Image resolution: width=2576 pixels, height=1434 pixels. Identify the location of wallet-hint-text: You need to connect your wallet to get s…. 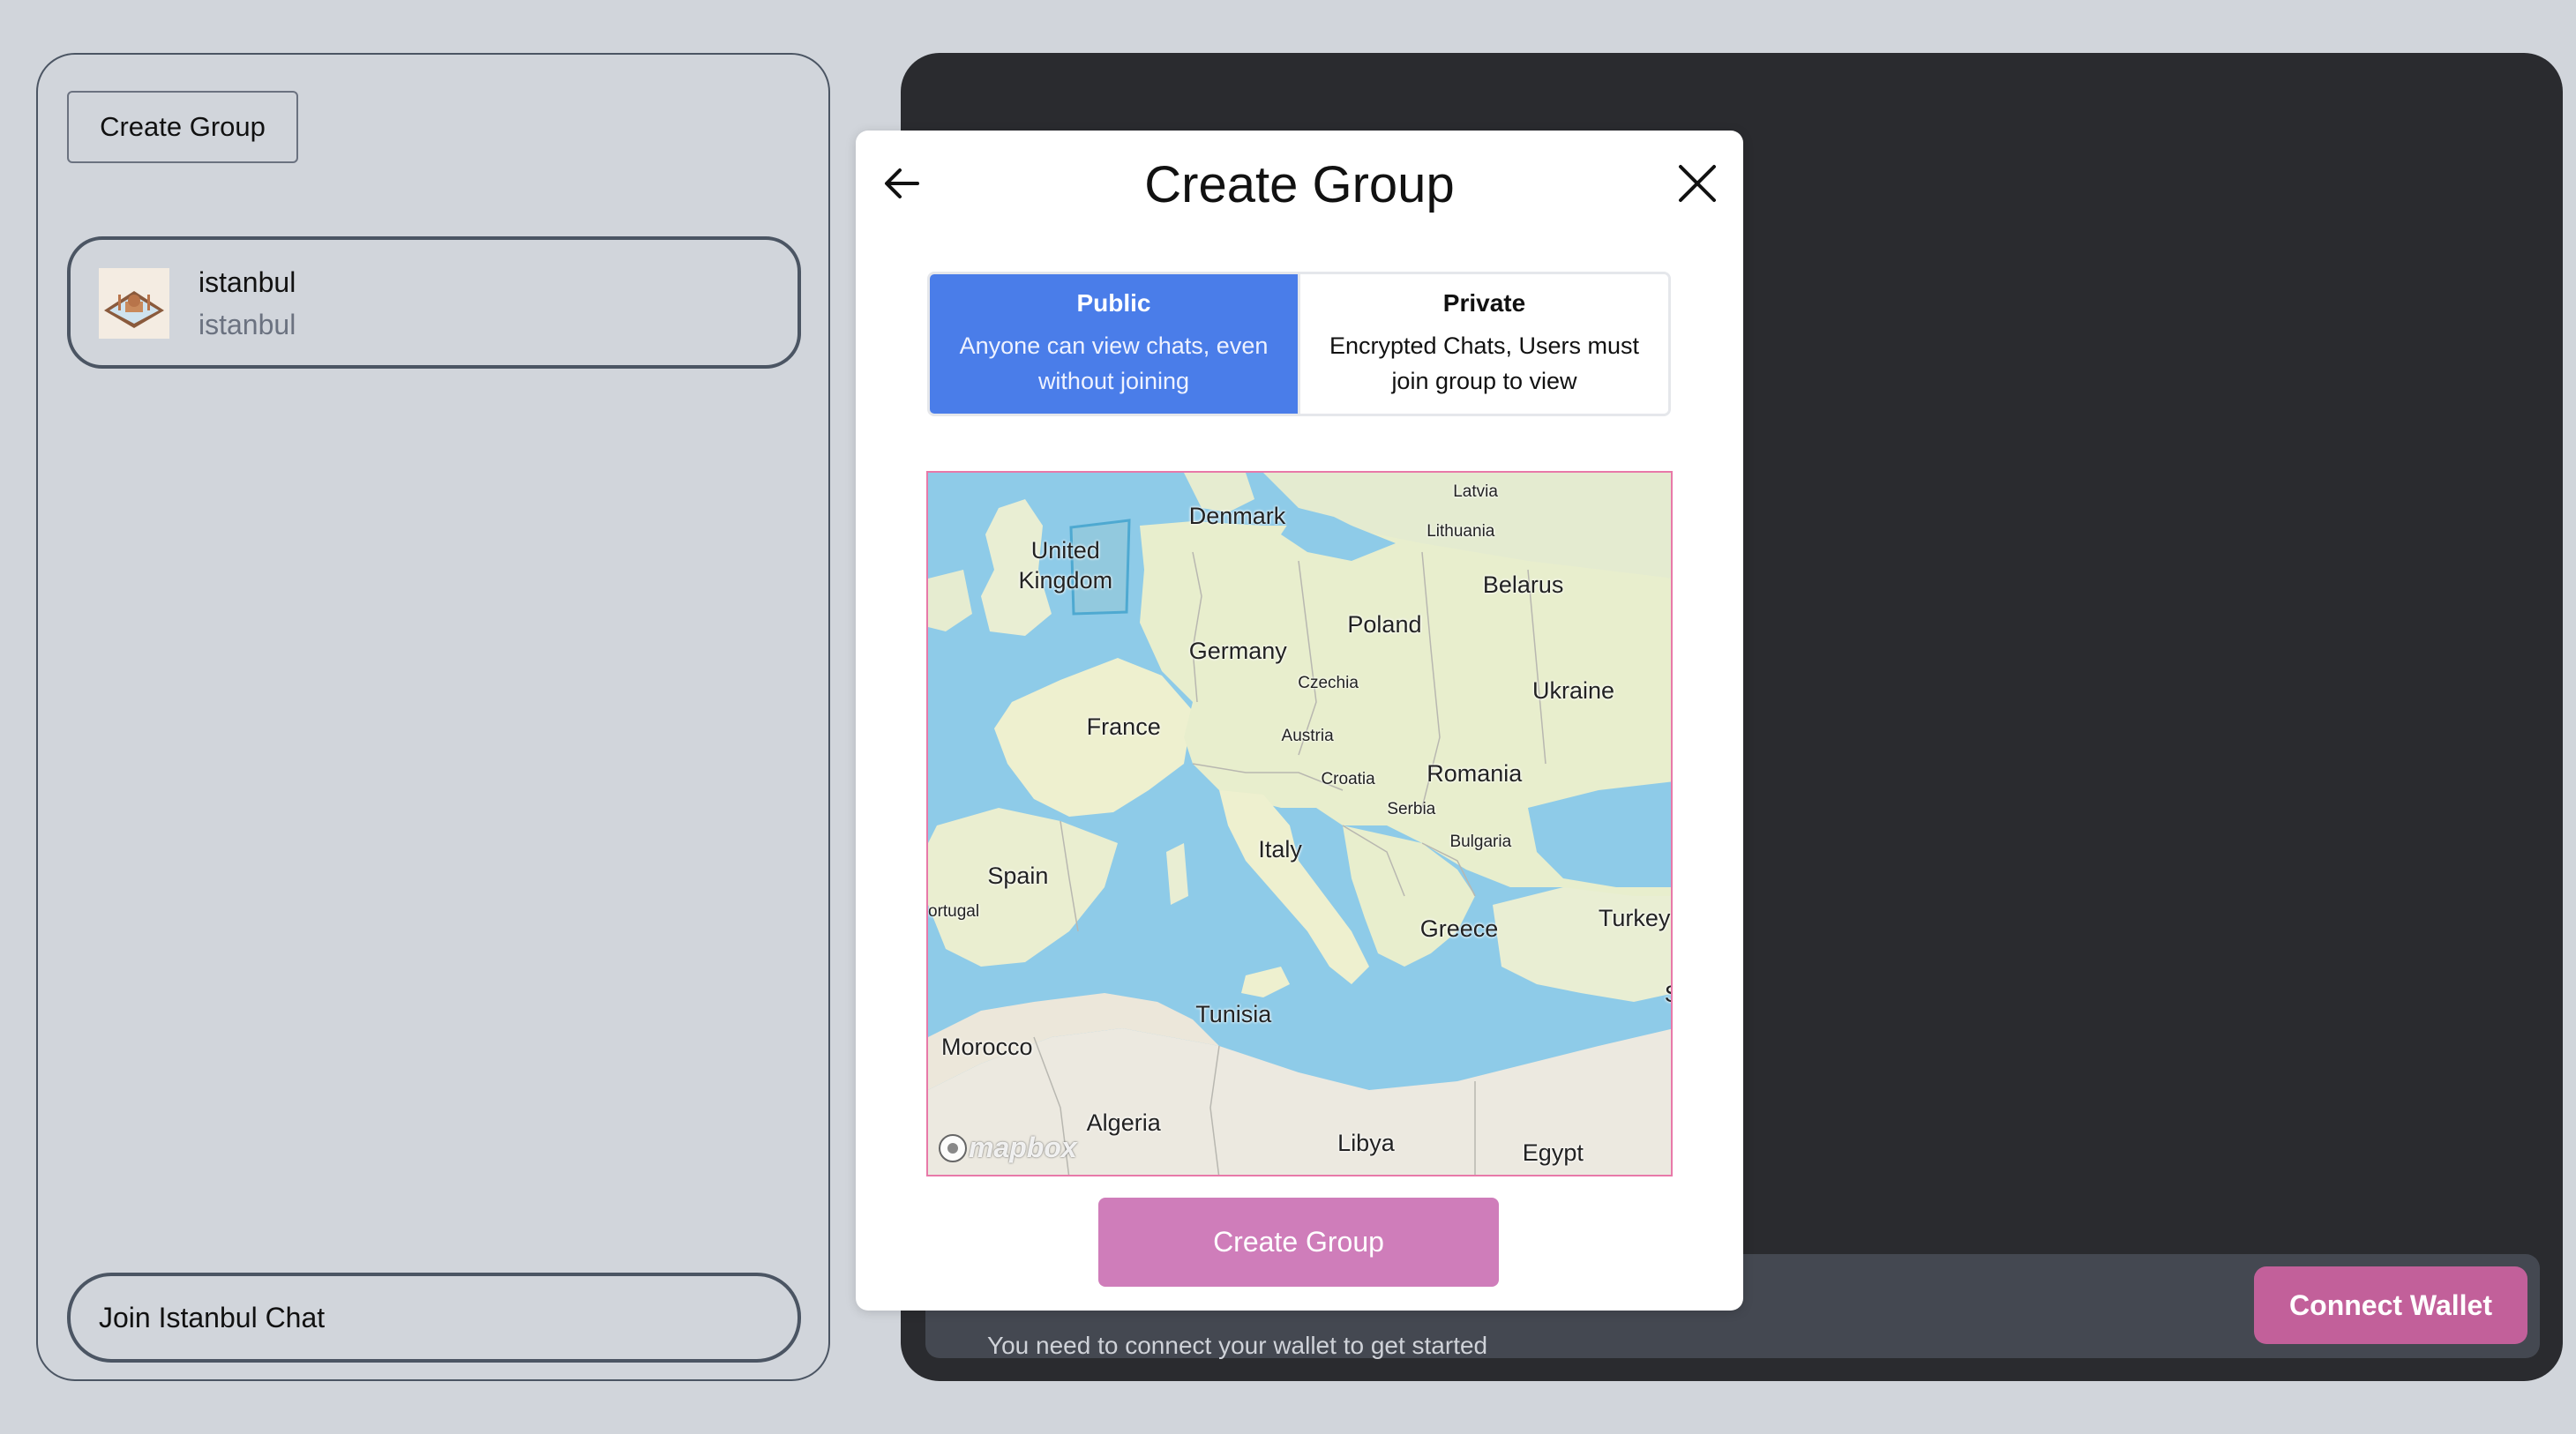
(1238, 1345).